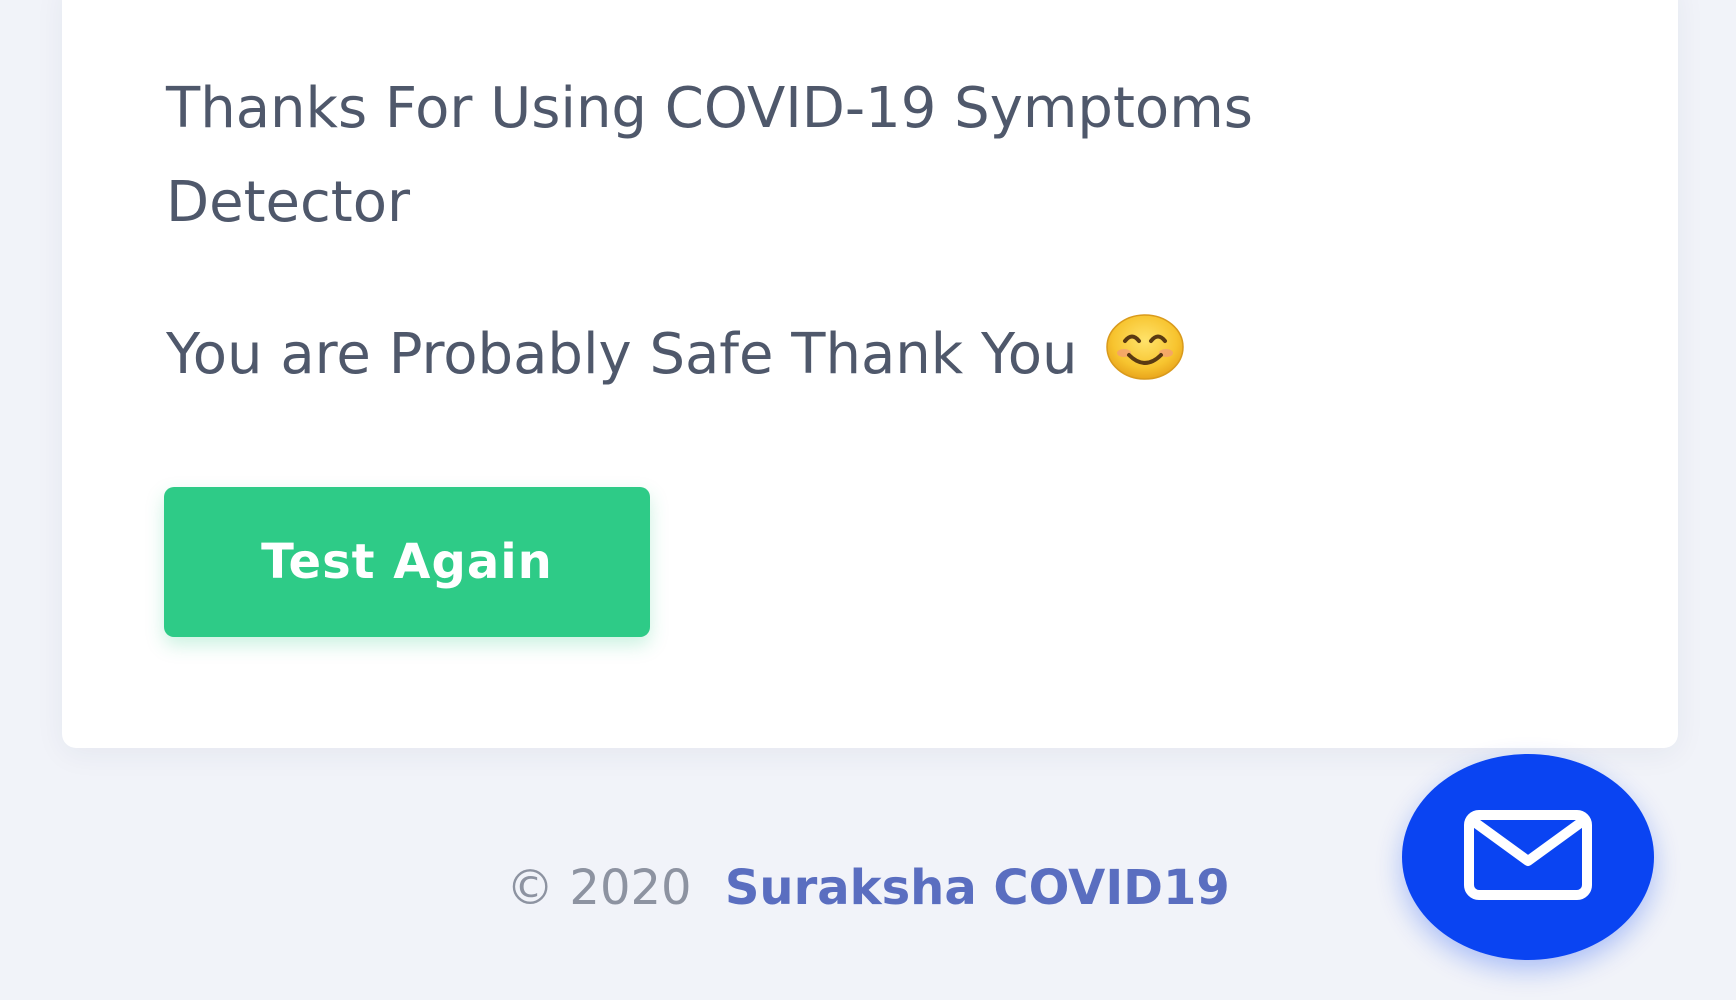 The image size is (1736, 1000). What do you see at coordinates (709, 108) in the screenshot?
I see `thanks-message-line-1: Thanks For Using COVID-19 Symptoms` at bounding box center [709, 108].